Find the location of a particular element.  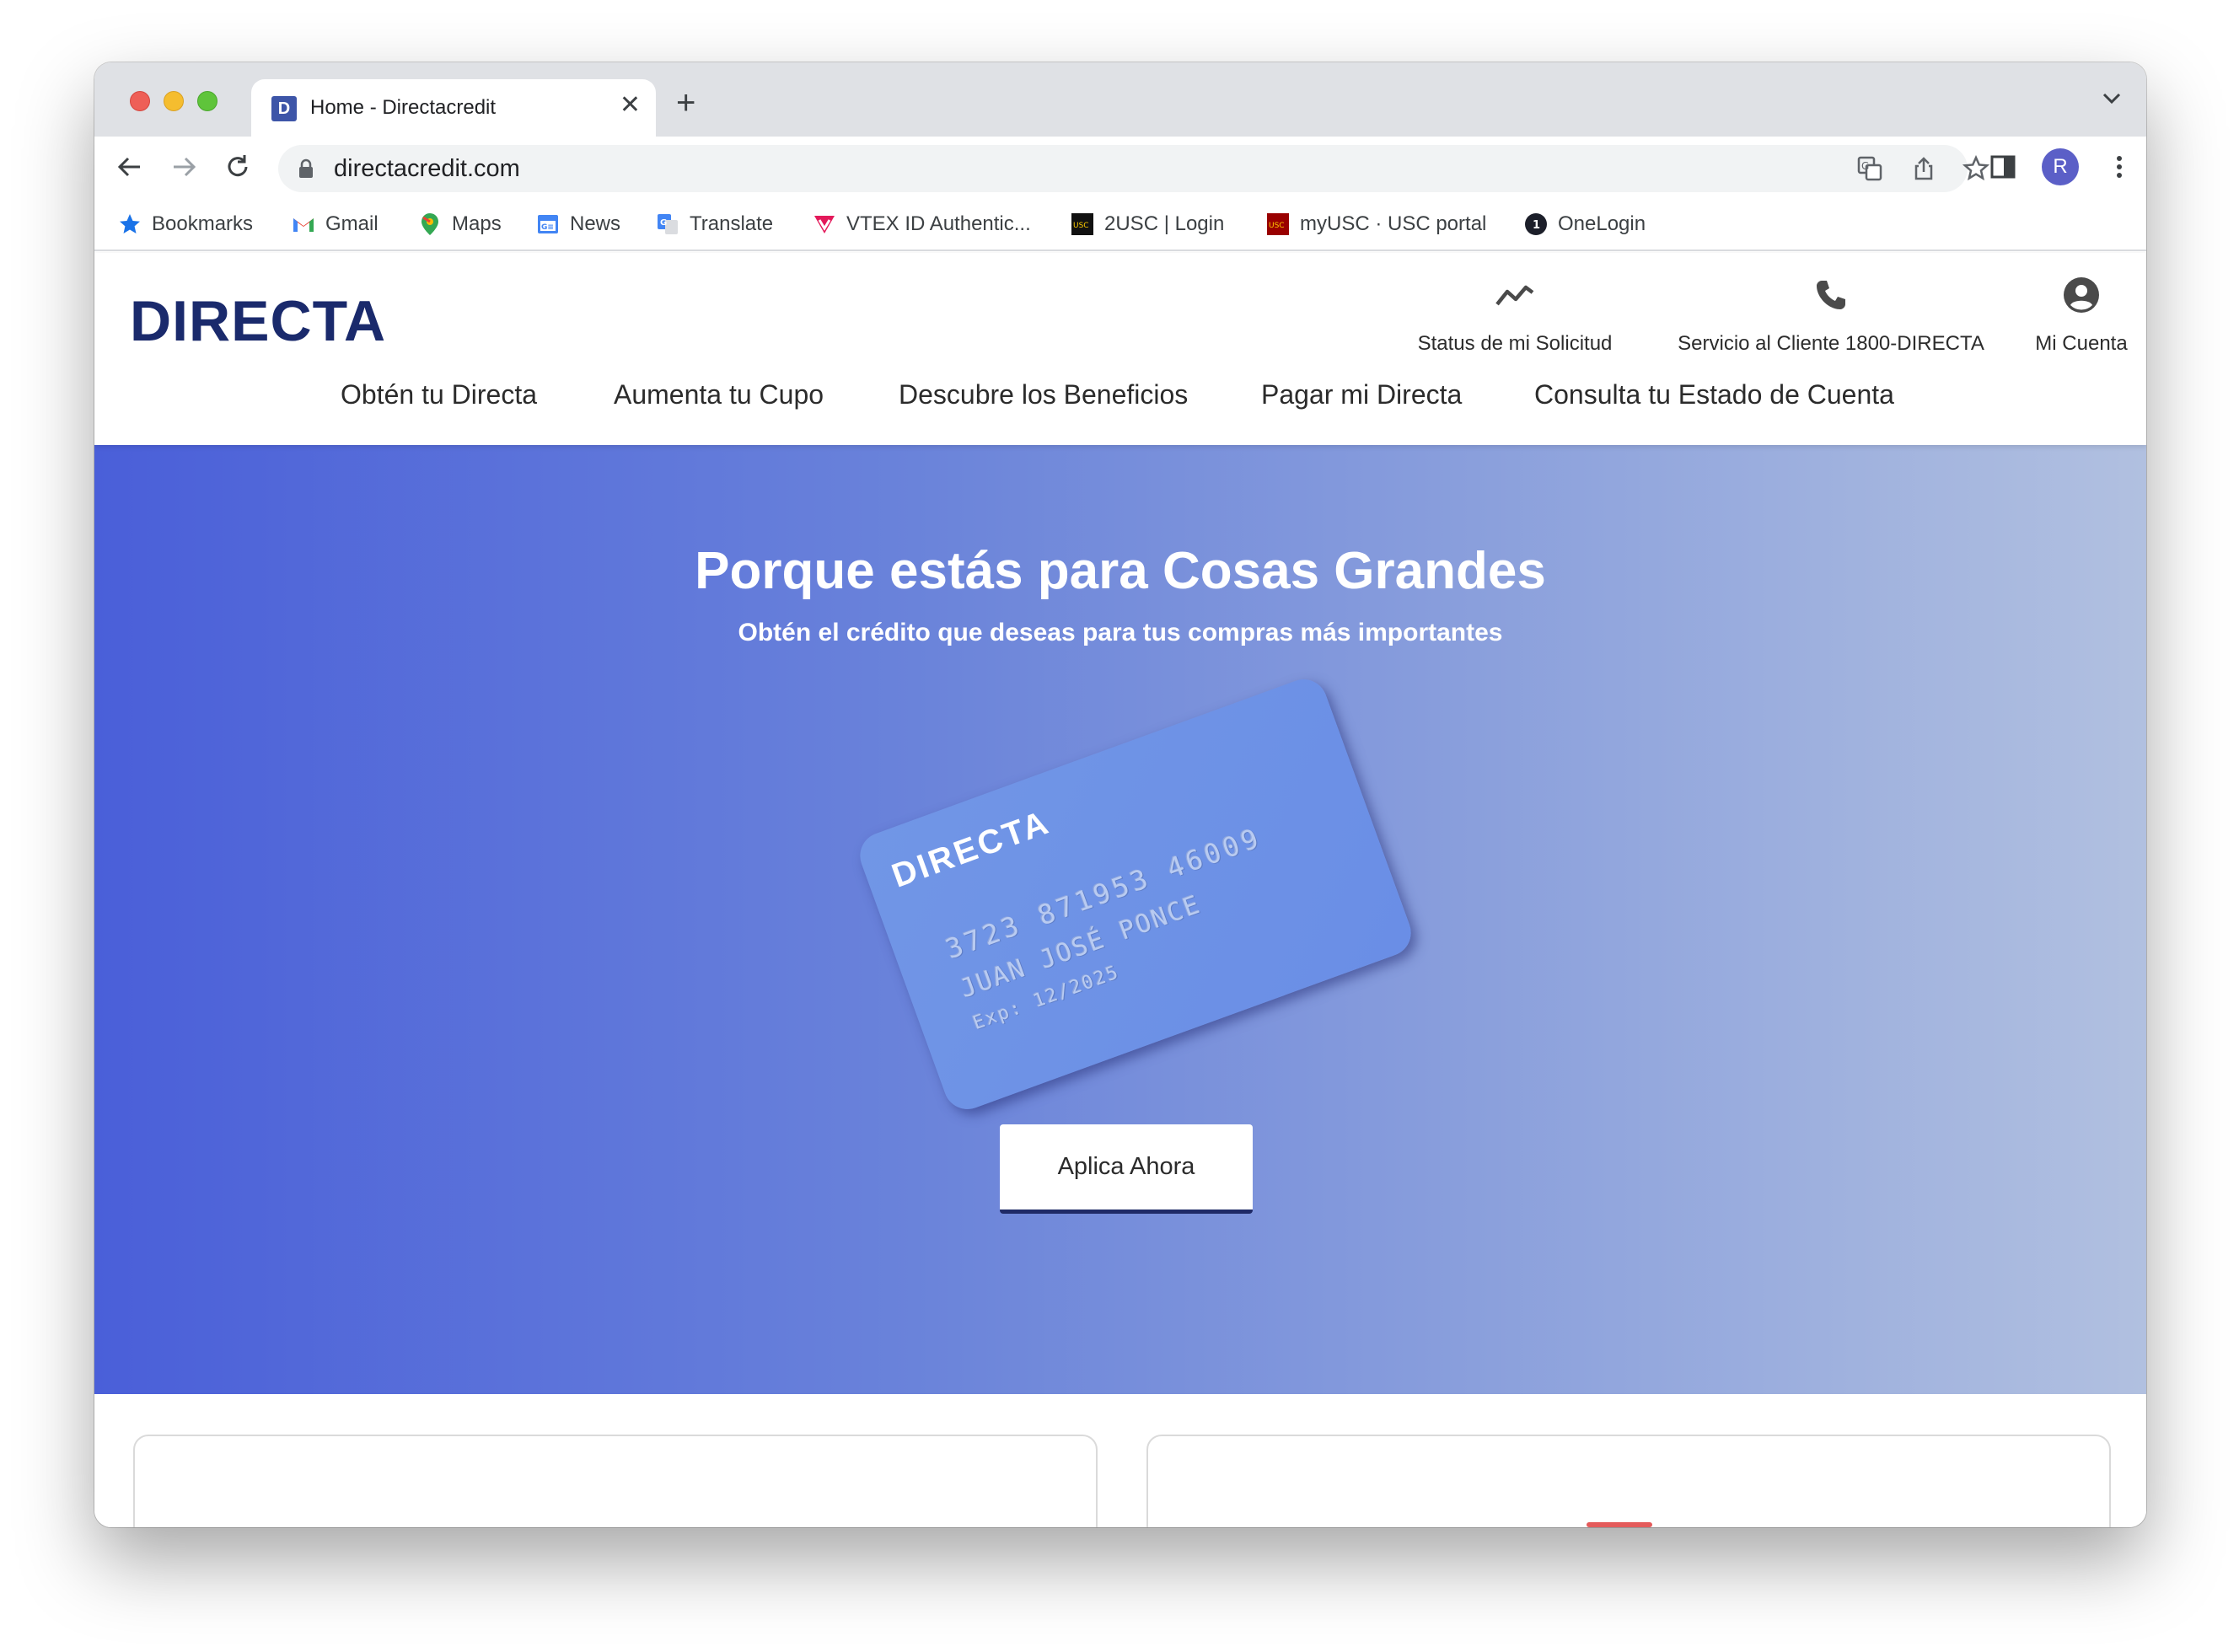

status-solicitud-link: Status de mi Solicitud is located at coordinates (1515, 313).